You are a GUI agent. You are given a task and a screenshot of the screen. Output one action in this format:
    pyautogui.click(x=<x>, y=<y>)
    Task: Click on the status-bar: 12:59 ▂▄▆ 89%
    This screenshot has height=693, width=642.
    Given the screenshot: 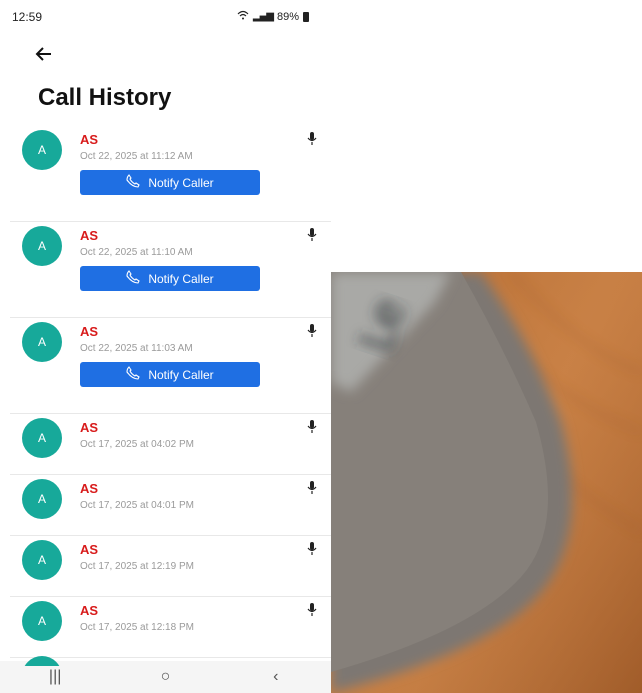 What is the action you would take?
    pyautogui.click(x=165, y=17)
    